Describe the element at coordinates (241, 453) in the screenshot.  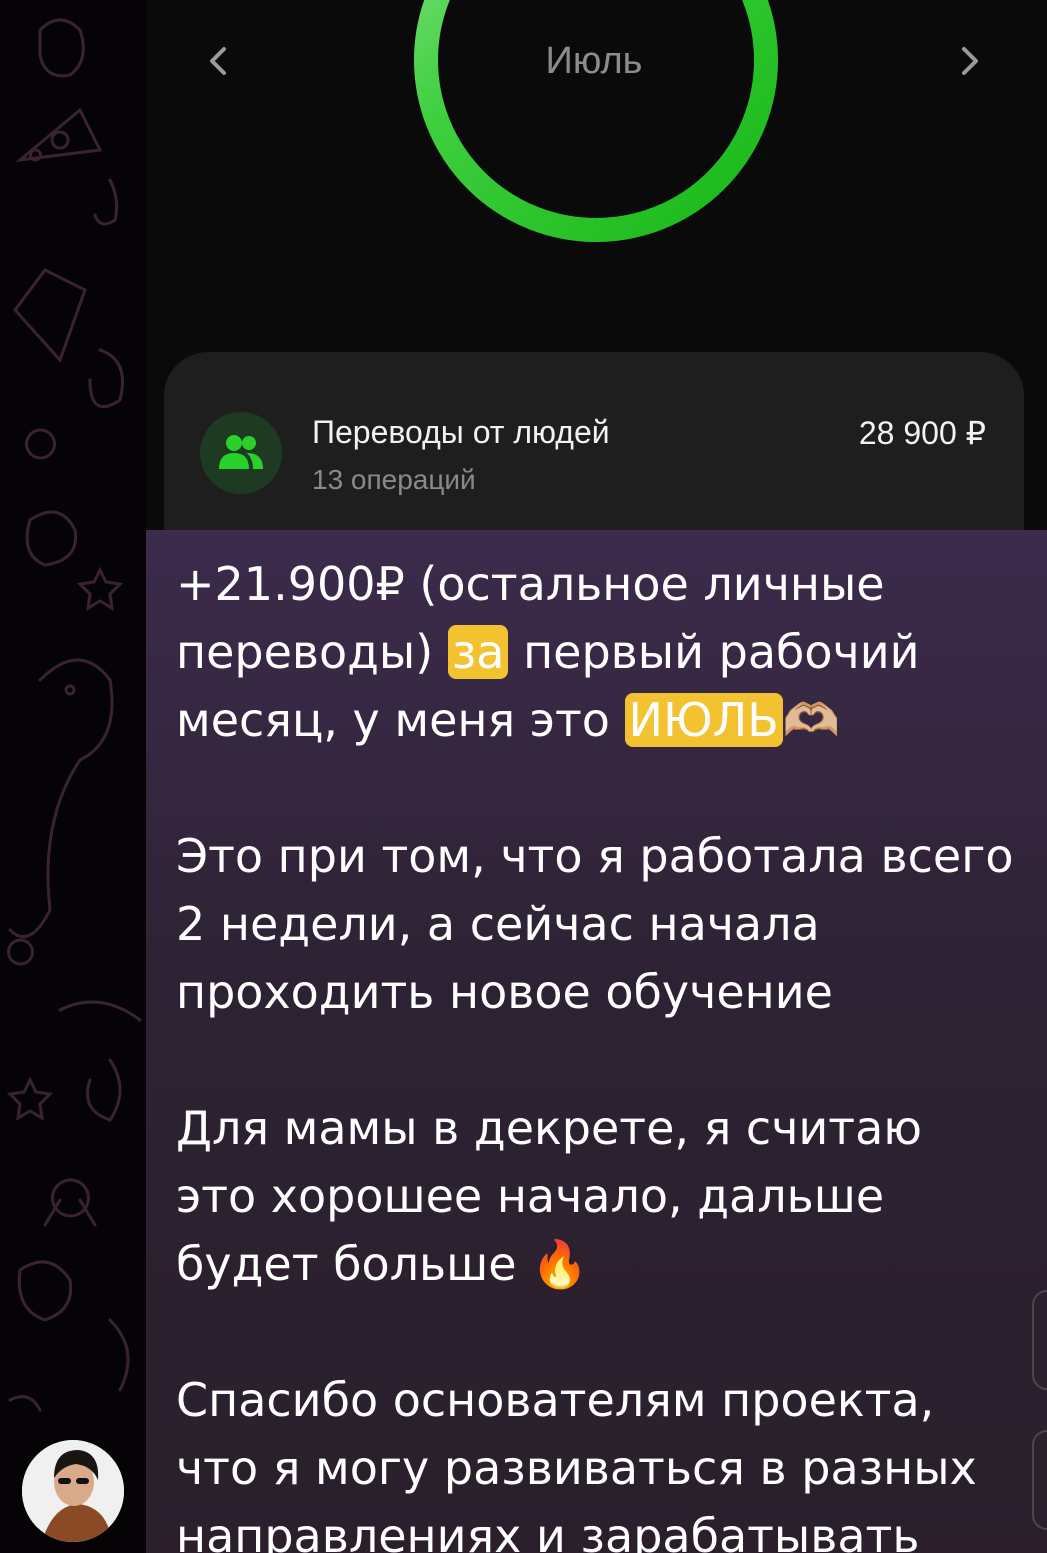
I see `people-icon` at that location.